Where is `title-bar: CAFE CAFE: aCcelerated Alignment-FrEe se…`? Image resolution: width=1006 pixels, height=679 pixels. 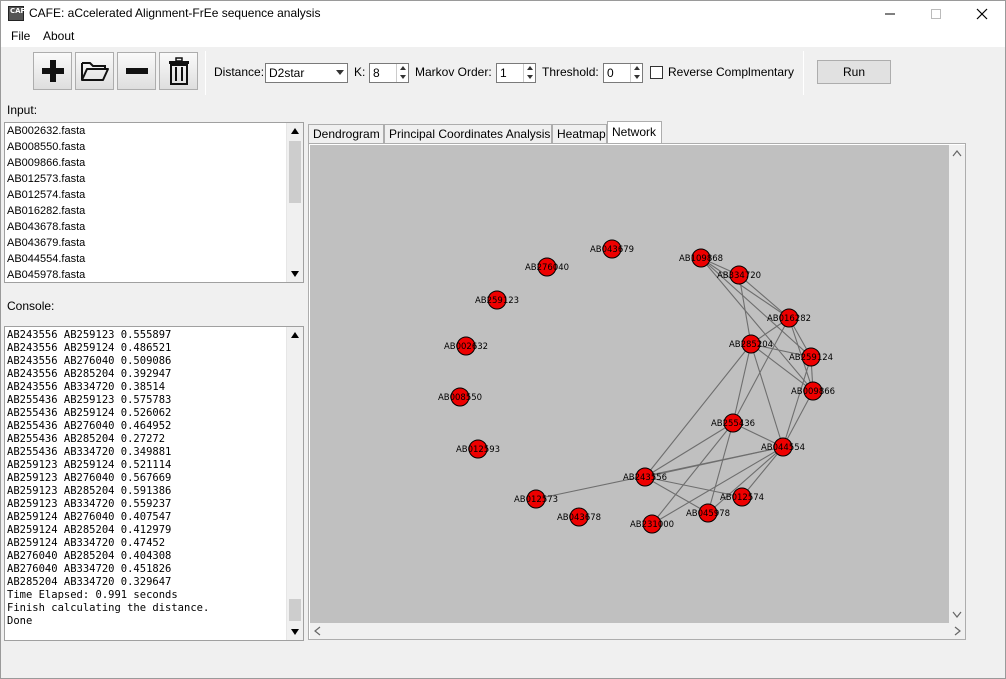
title-bar: CAFE CAFE: aCcelerated Alignment-FrEe se… is located at coordinates (503, 14).